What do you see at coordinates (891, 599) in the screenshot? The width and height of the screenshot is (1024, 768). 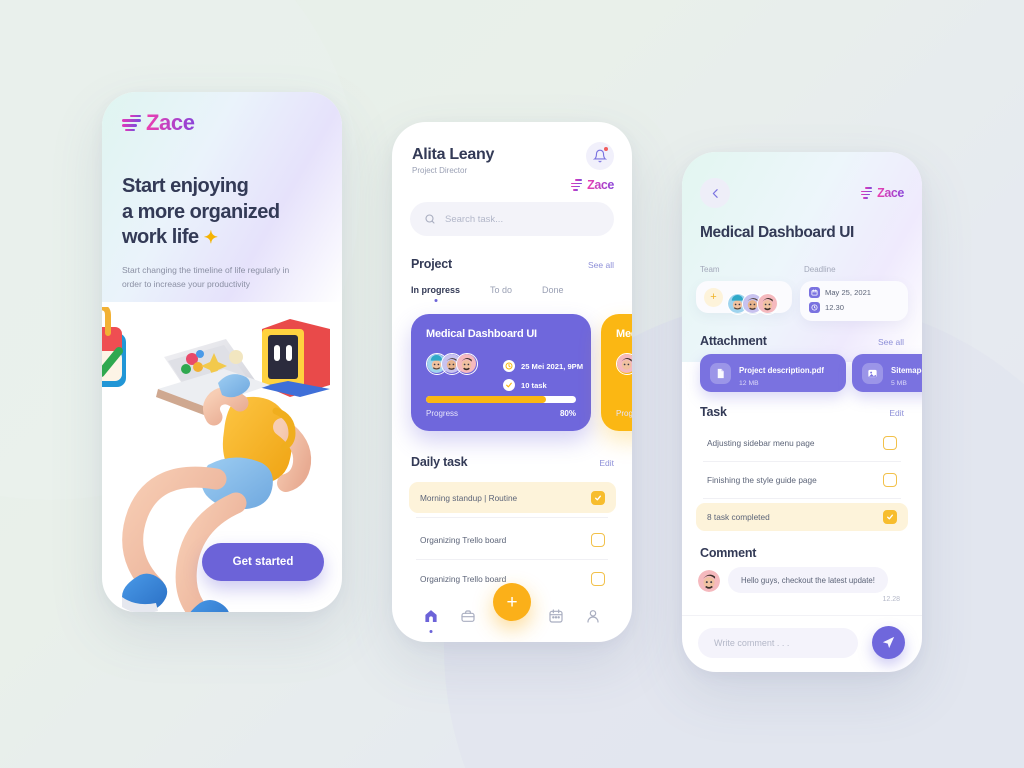 I see `comment-timestamp: 12.28` at bounding box center [891, 599].